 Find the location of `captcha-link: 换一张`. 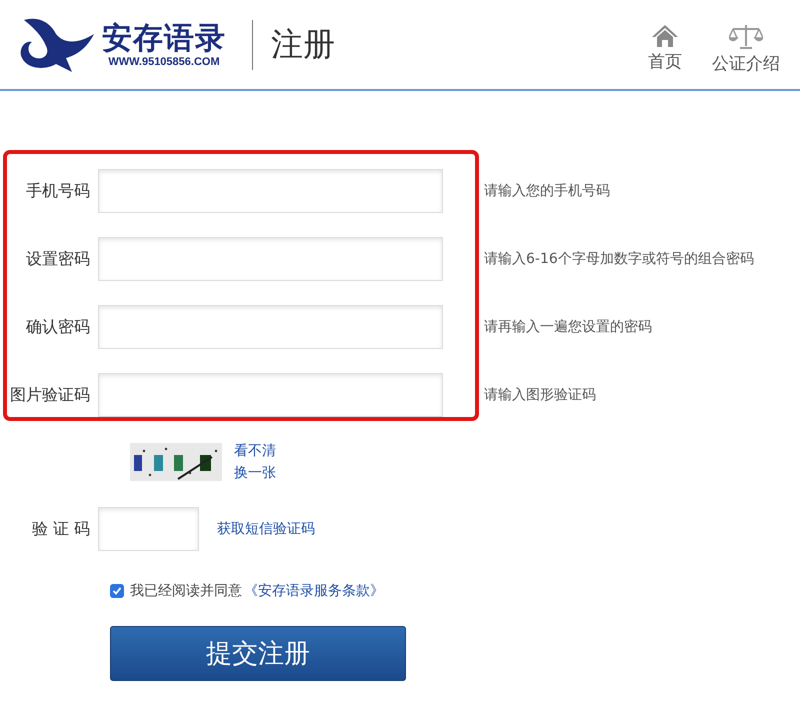

captcha-link: 换一张 is located at coordinates (255, 473).